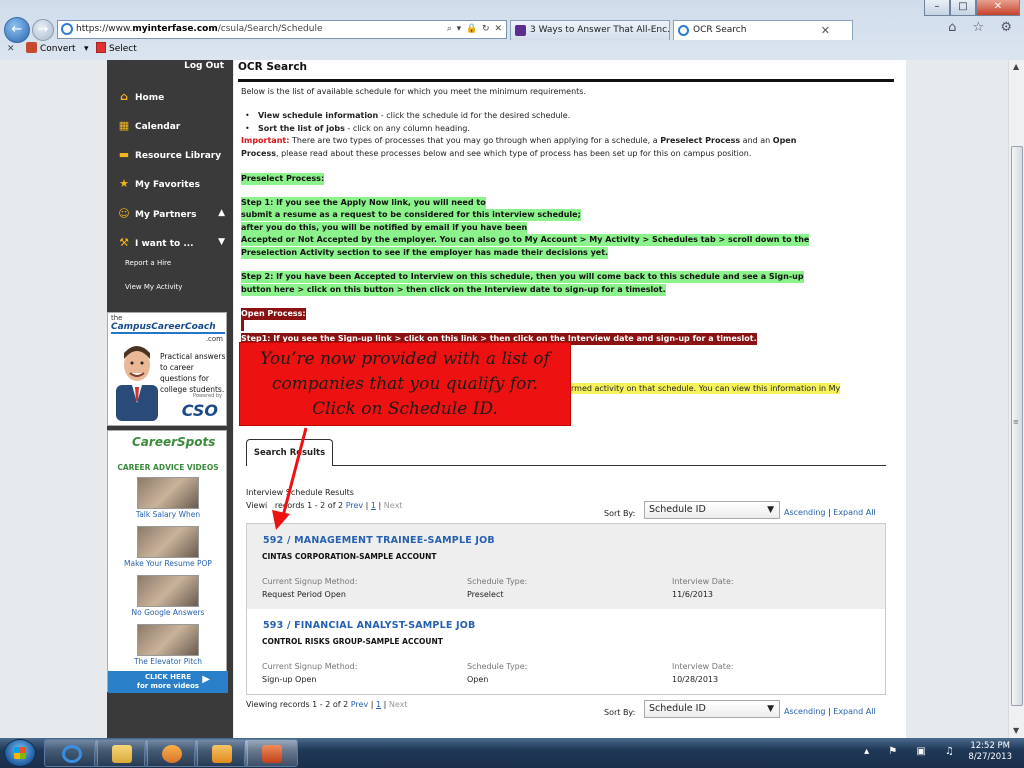 This screenshot has height=768, width=1024. What do you see at coordinates (158, 127) in the screenshot?
I see `sidebar-item-label: Calendar` at bounding box center [158, 127].